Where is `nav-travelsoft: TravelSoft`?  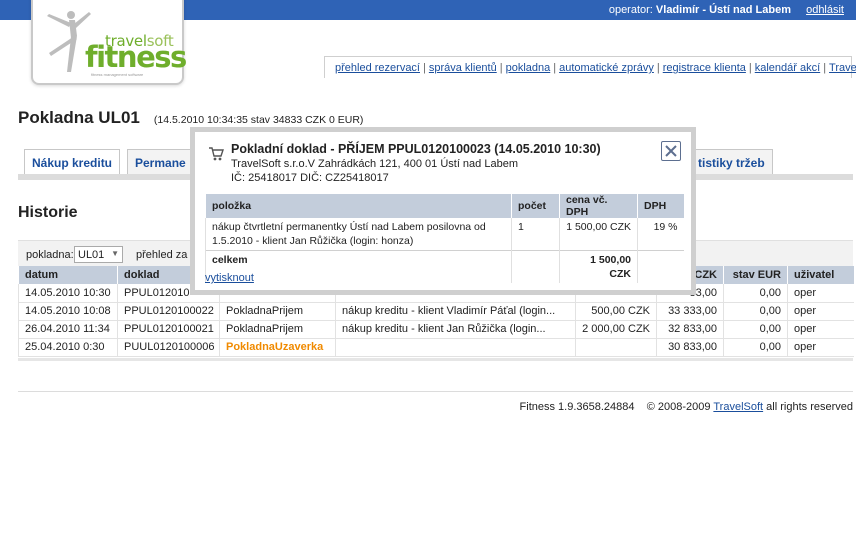 nav-travelsoft: TravelSoft is located at coordinates (842, 68).